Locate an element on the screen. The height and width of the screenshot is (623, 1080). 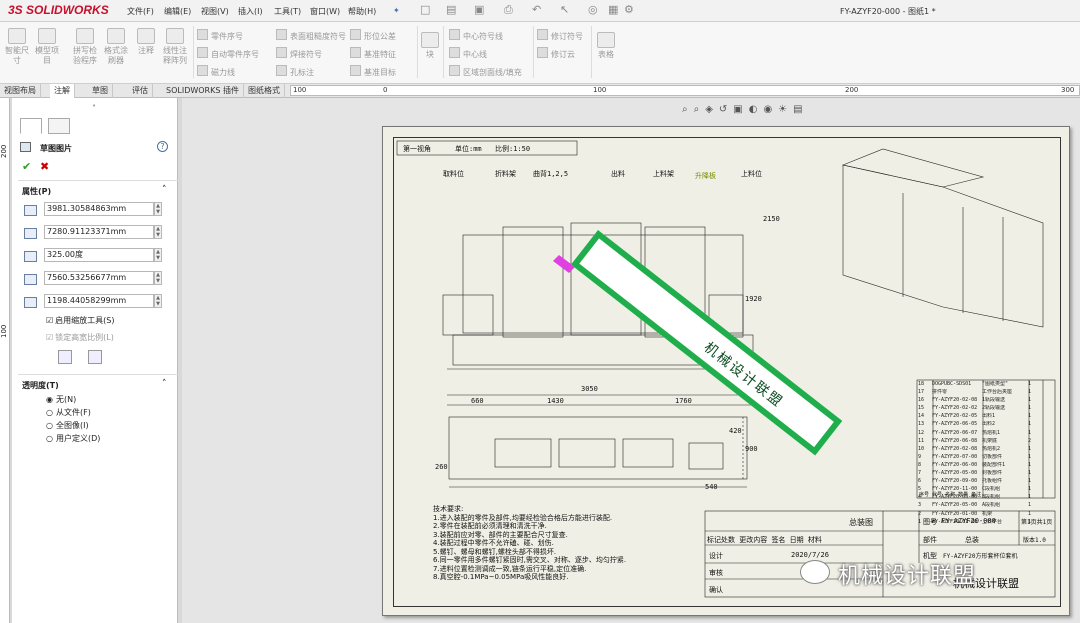
options-gear-icon: ⚙ is located at coordinates (631, 10).